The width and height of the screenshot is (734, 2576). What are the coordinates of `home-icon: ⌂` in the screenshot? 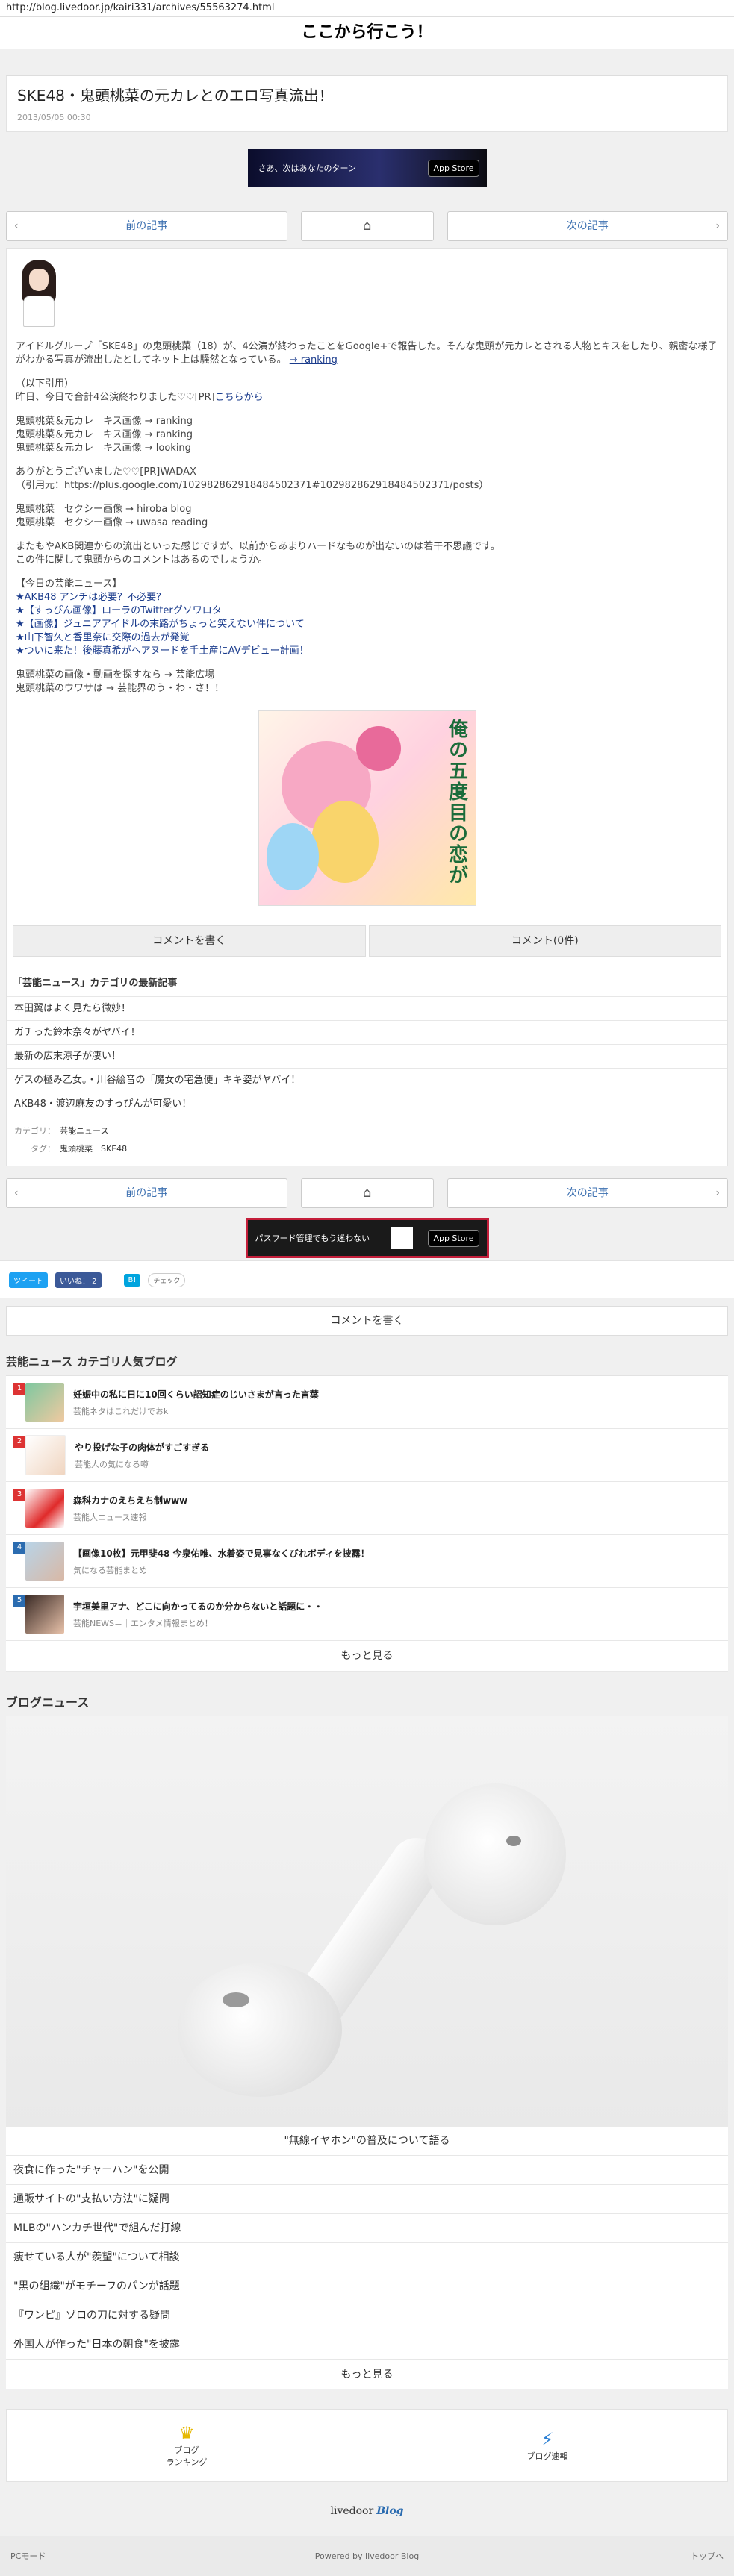 It's located at (367, 226).